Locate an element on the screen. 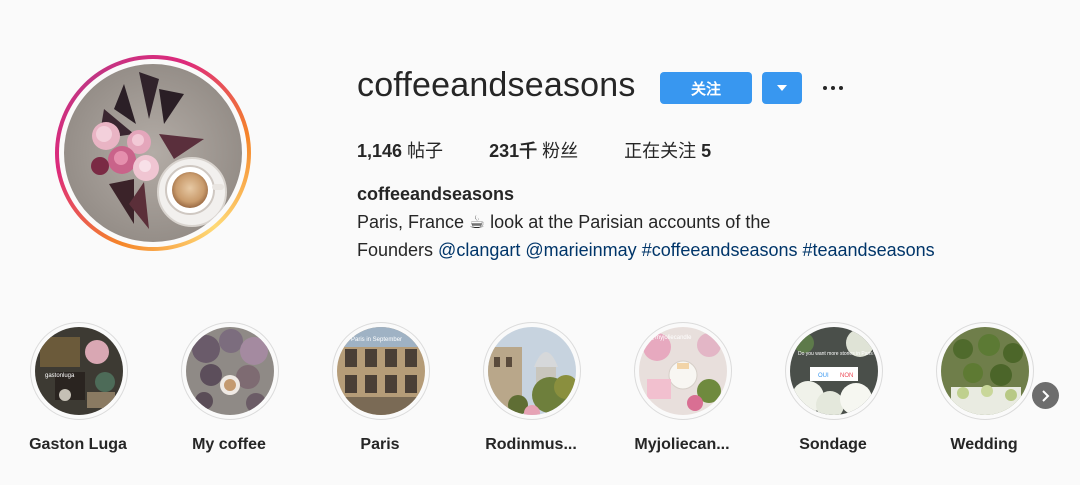 This screenshot has height=485, width=1080. bio-link-marieinmay: @marieinmay is located at coordinates (580, 250).